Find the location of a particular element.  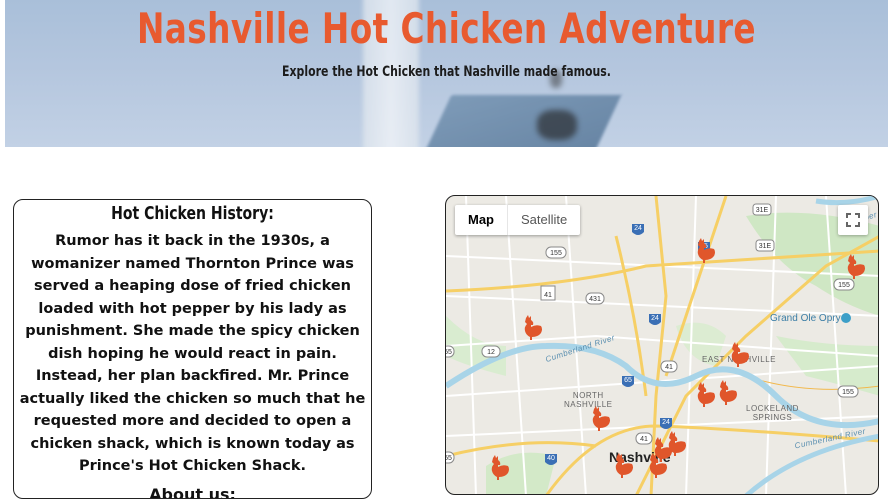

route-shield: 12 is located at coordinates (491, 351).